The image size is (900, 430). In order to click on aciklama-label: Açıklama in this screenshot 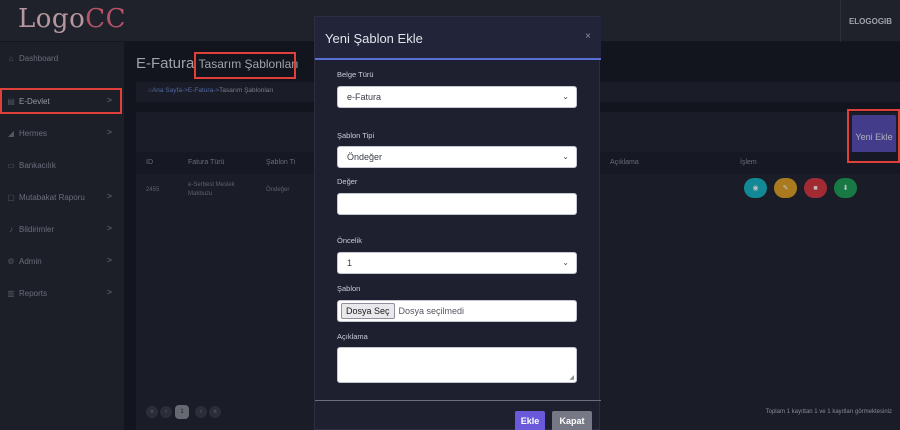, I will do `click(352, 336)`.